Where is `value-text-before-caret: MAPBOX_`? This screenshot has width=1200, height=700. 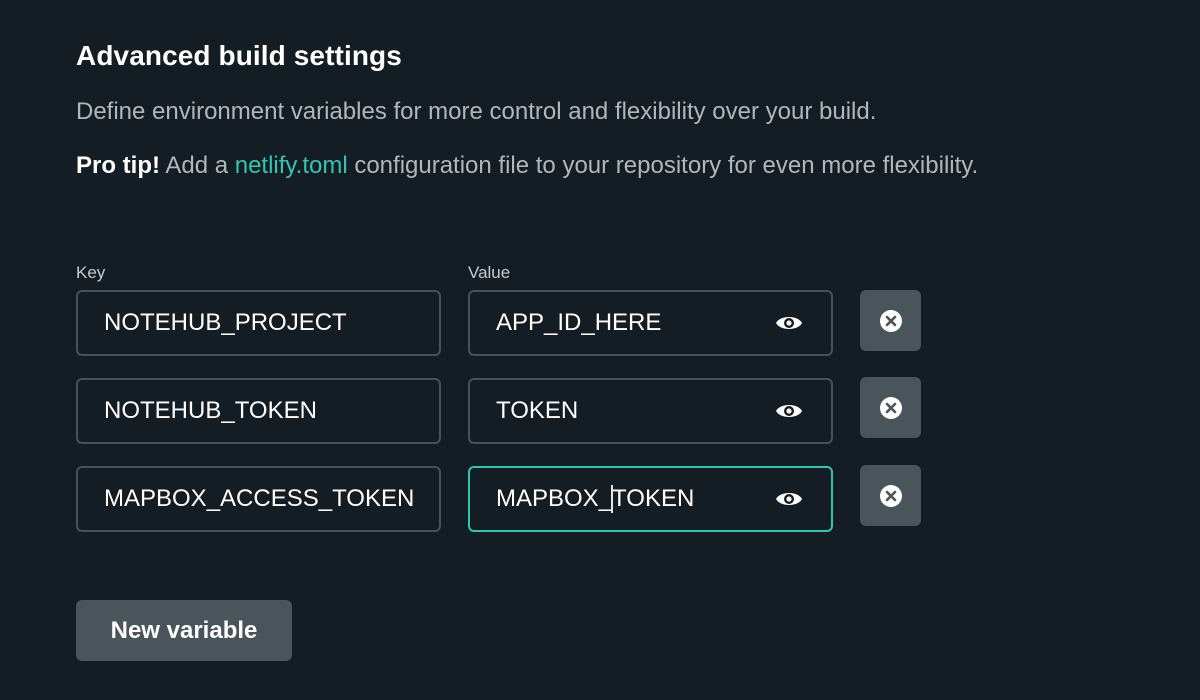 value-text-before-caret: MAPBOX_ is located at coordinates (554, 498).